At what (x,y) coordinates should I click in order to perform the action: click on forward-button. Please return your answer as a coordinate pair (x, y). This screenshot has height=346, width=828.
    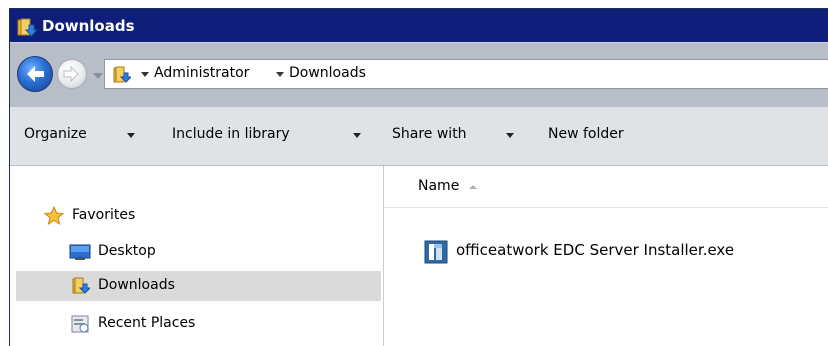
    Looking at the image, I should click on (72, 74).